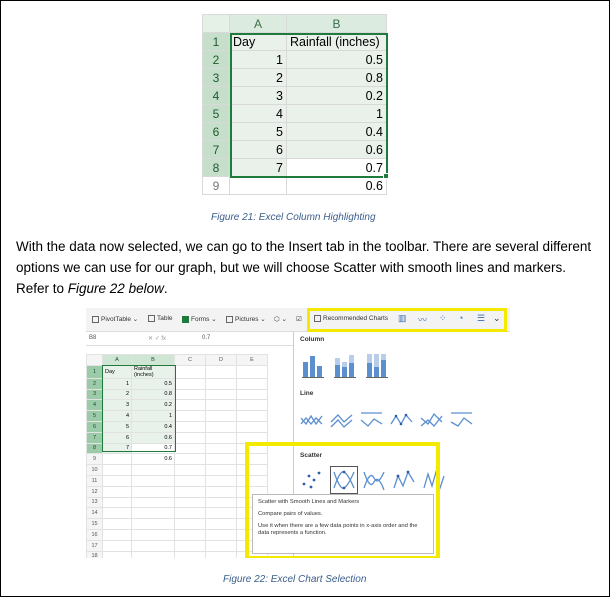  I want to click on column-header: E, so click(252, 360).